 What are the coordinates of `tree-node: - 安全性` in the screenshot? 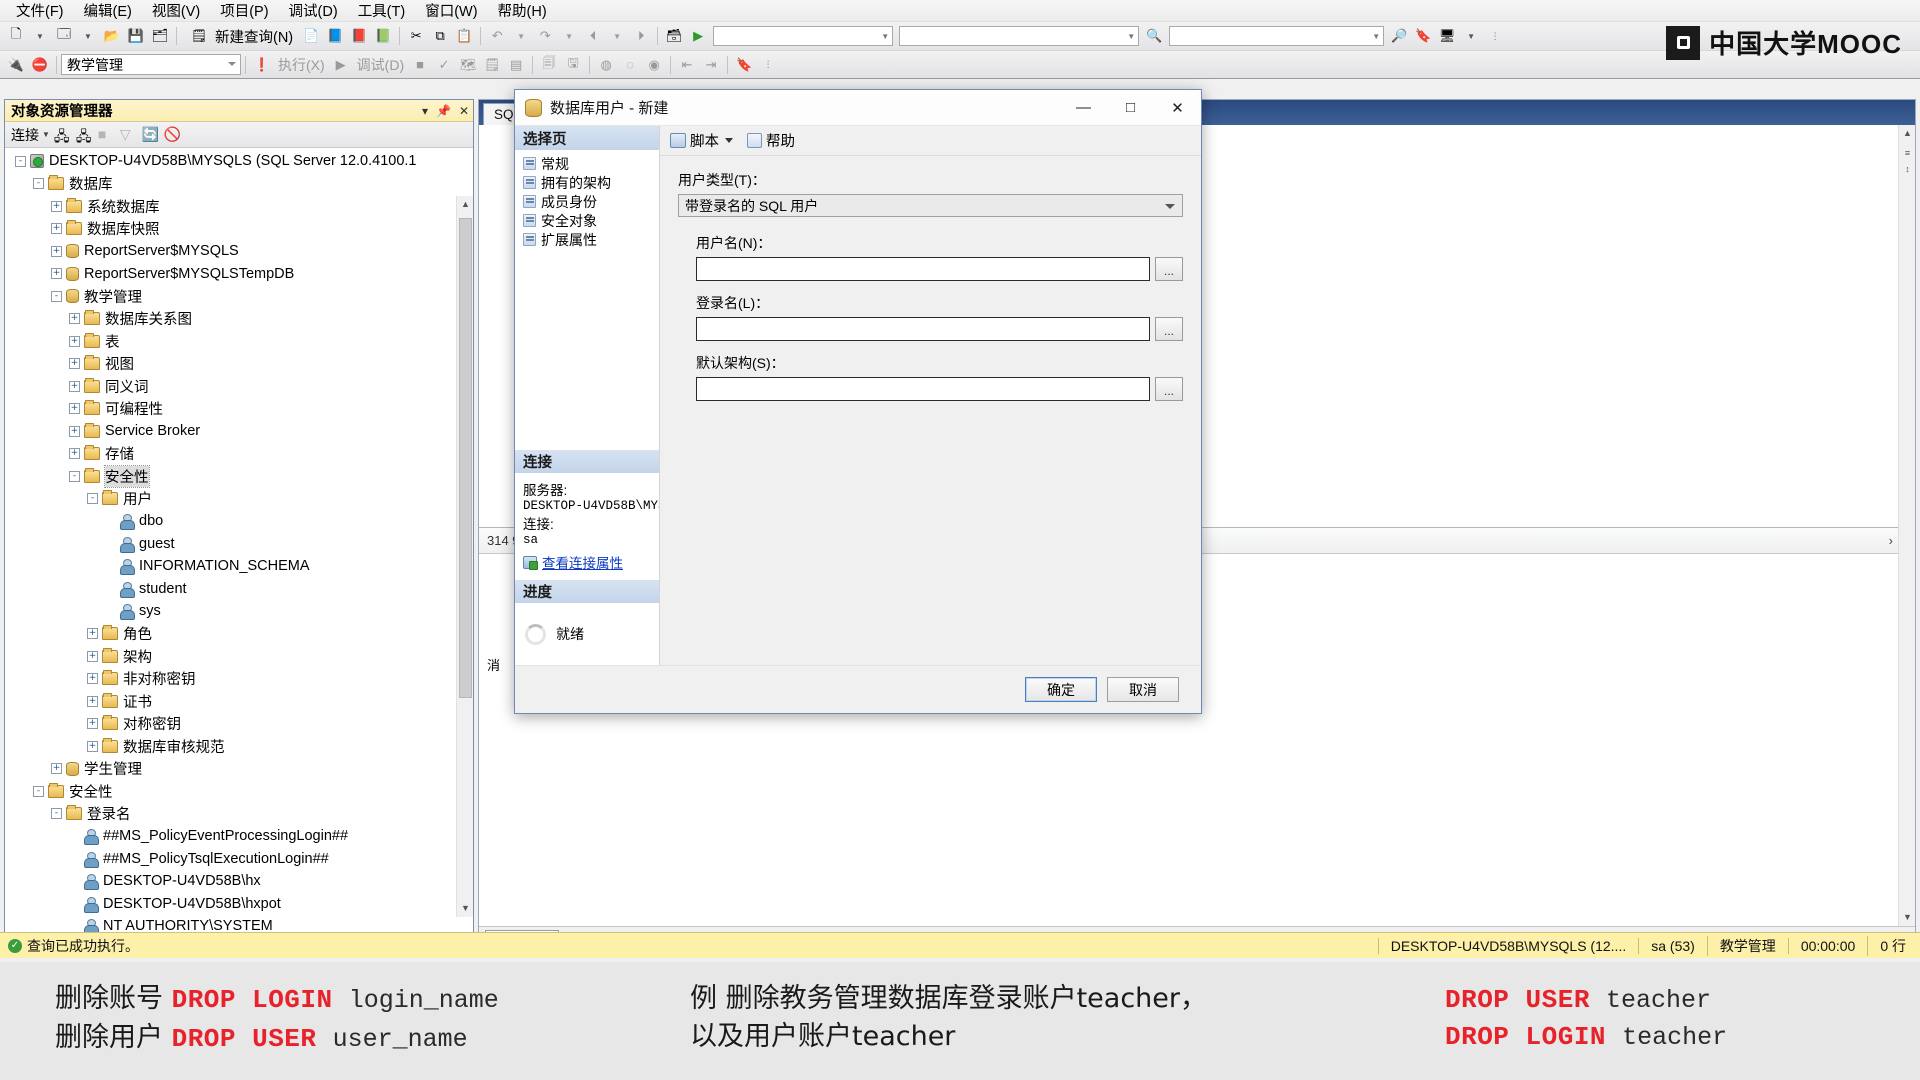 It's located at (239, 476).